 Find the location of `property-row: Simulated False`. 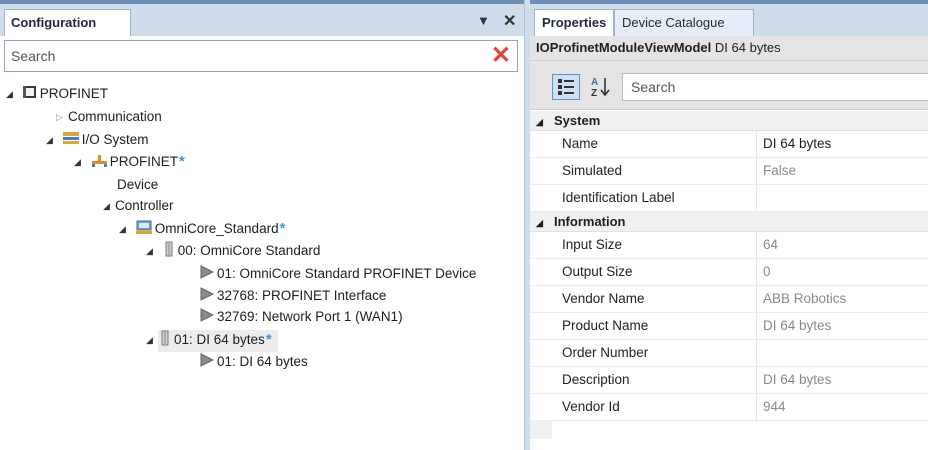

property-row: Simulated False is located at coordinates (729, 171).